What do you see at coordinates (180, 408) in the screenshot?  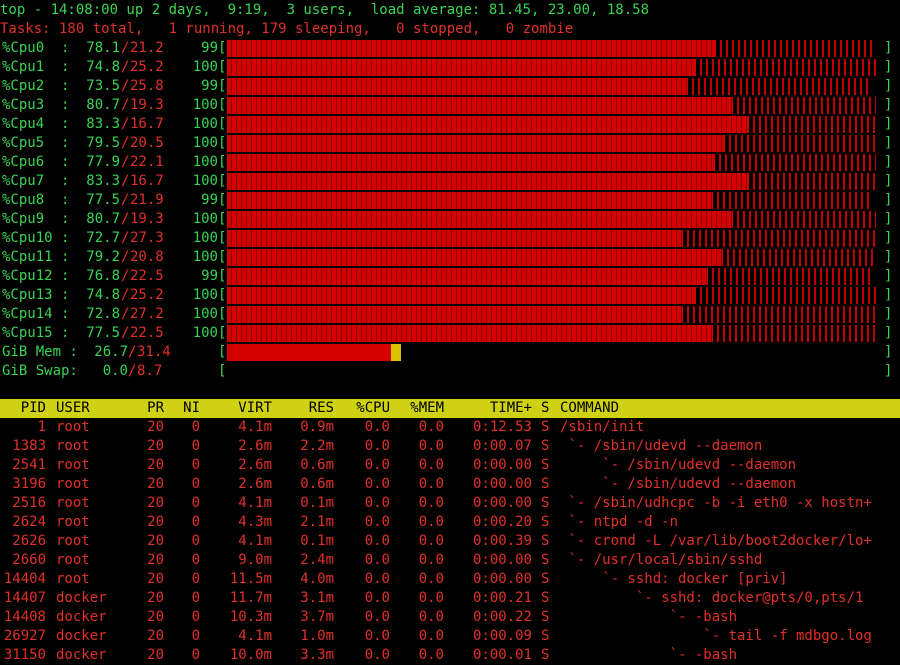 I see `column-header-ni: NI` at bounding box center [180, 408].